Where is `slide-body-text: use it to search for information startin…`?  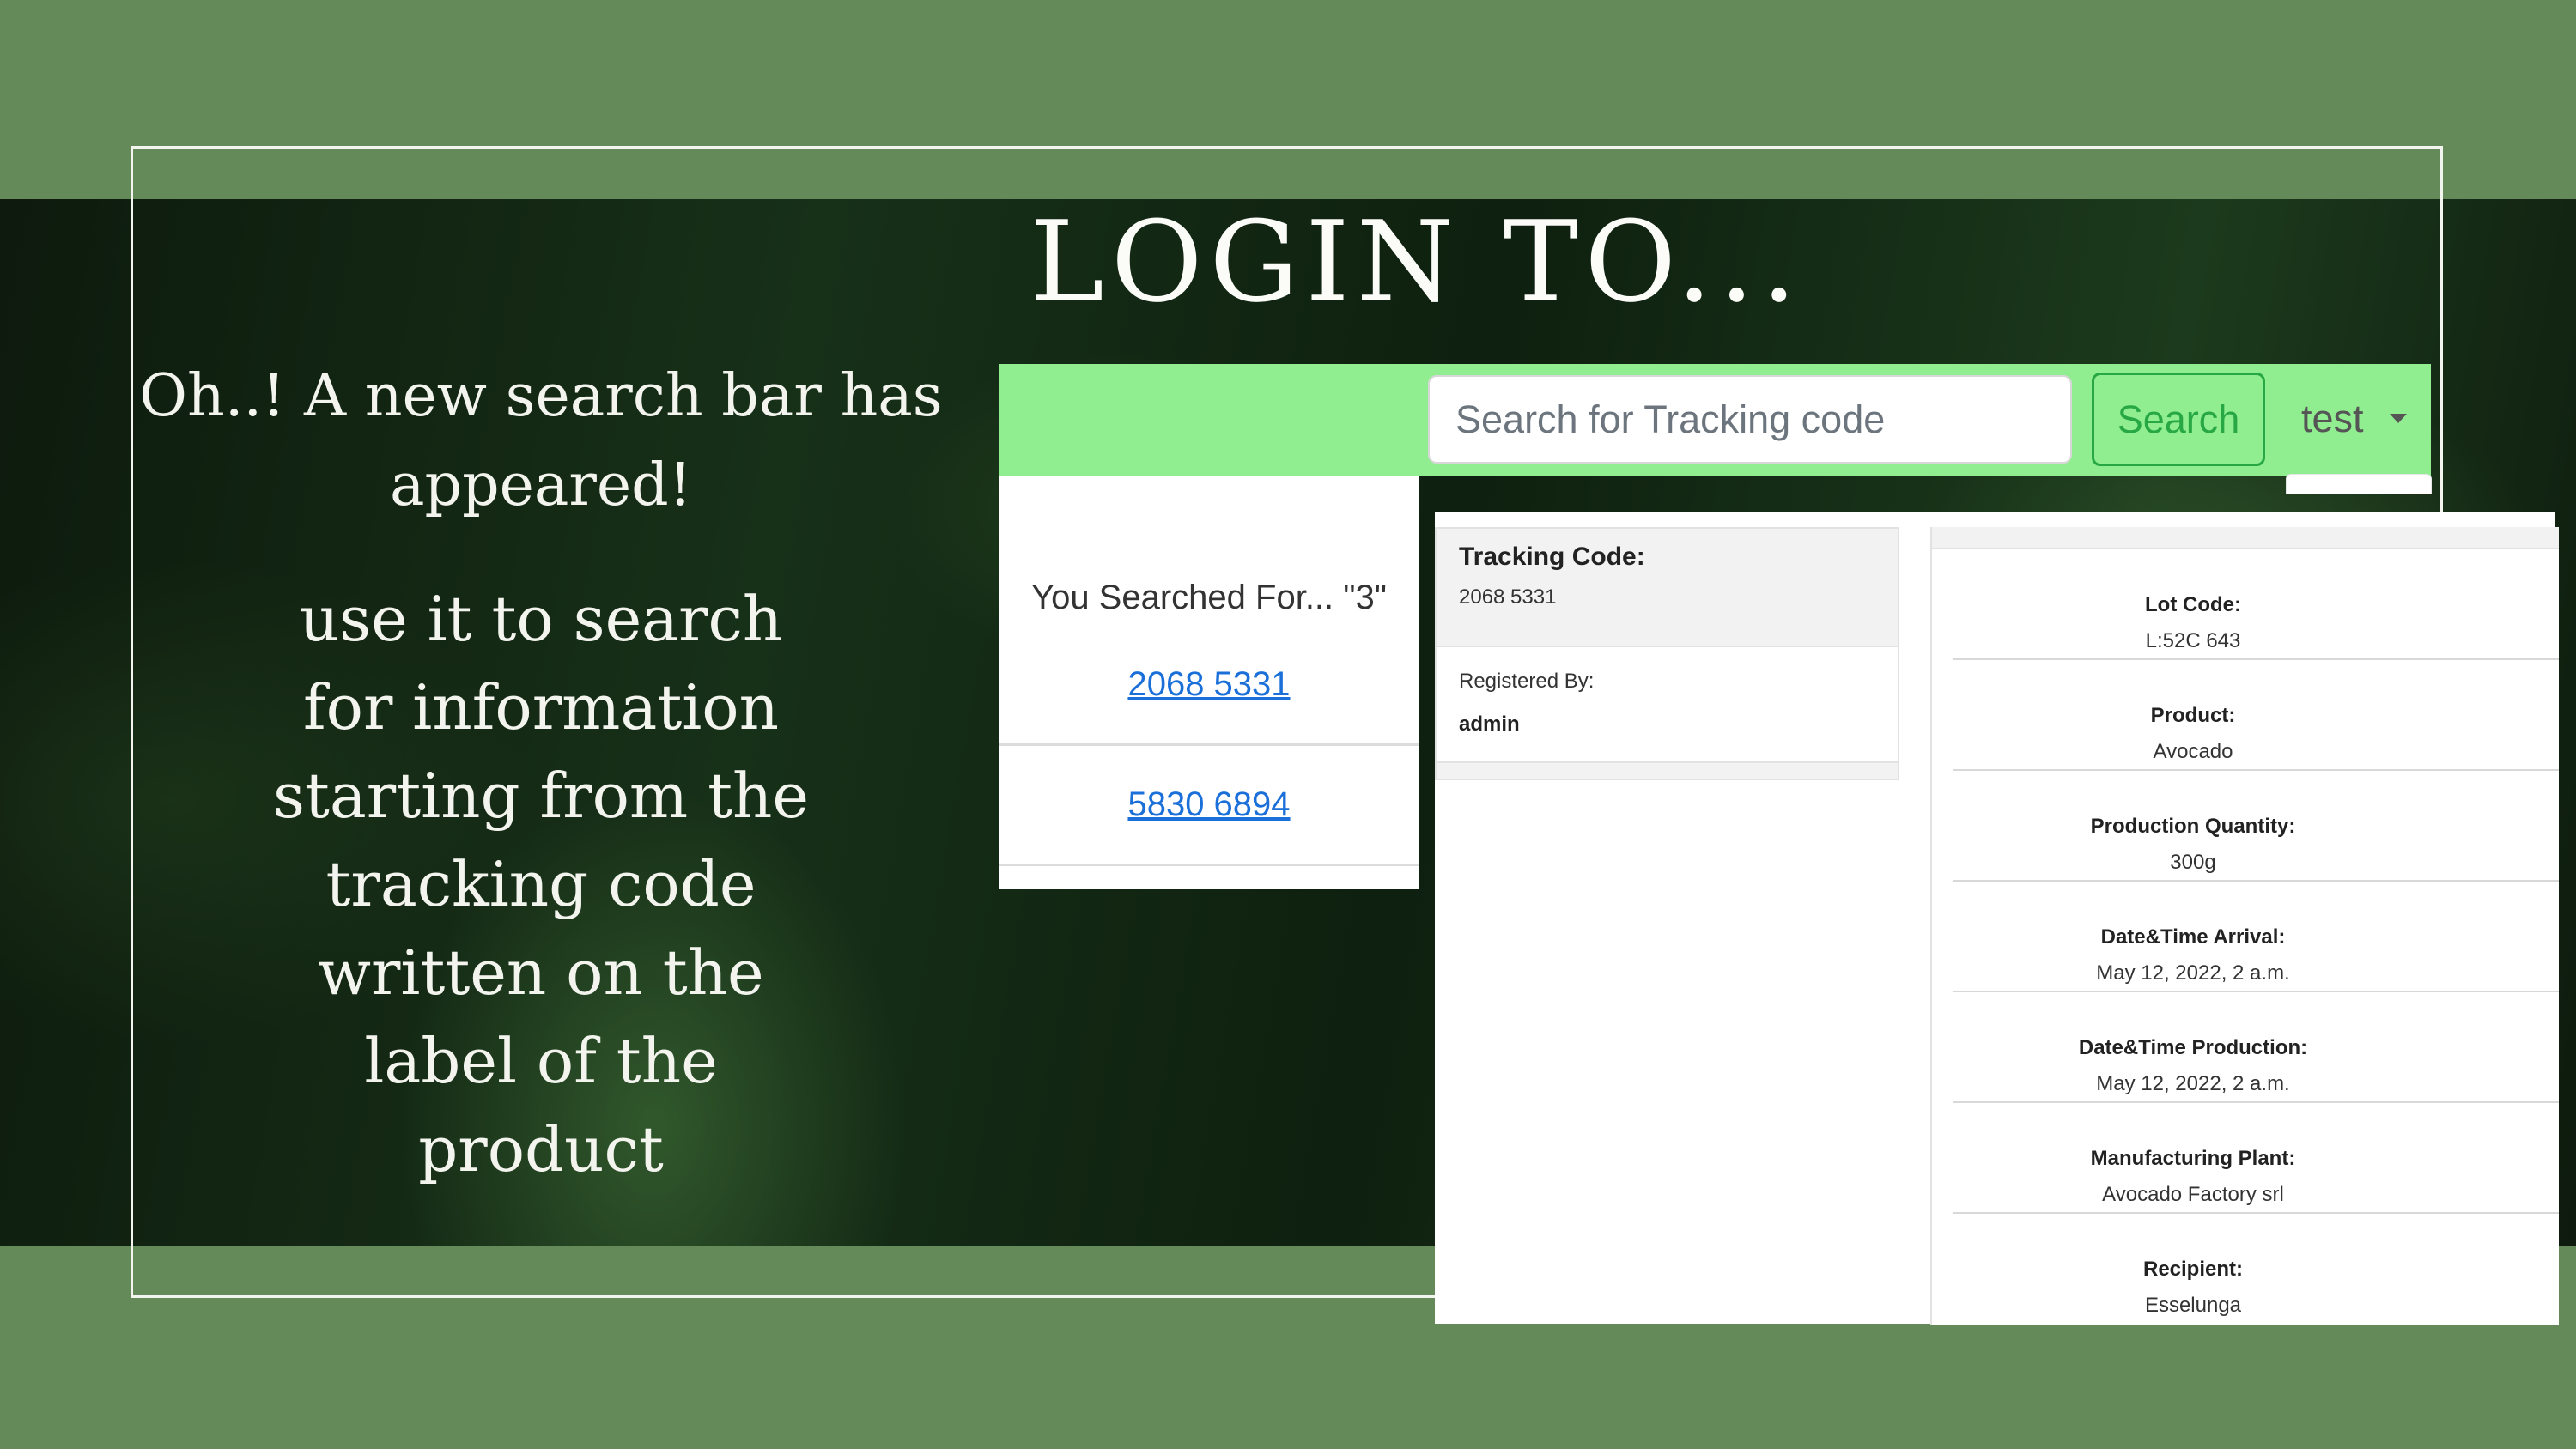 slide-body-text: use it to search for information startin… is located at coordinates (541, 884).